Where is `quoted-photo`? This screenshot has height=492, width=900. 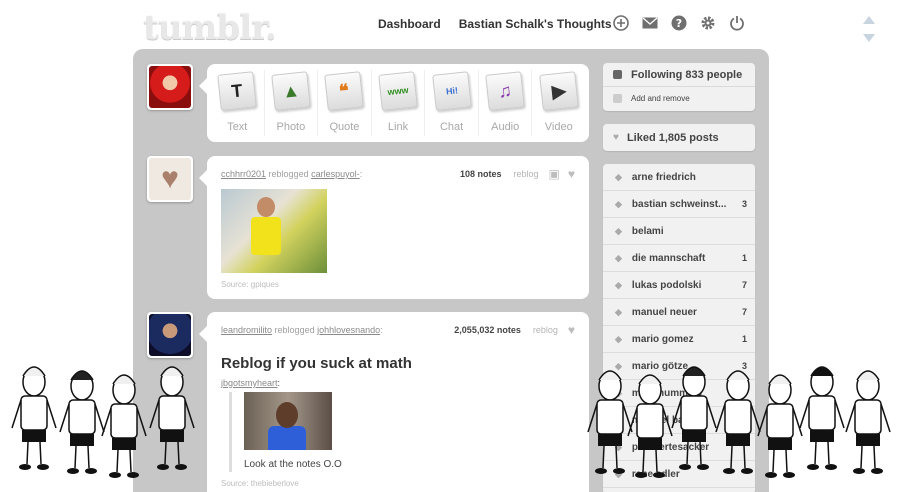
quoted-photo is located at coordinates (288, 421).